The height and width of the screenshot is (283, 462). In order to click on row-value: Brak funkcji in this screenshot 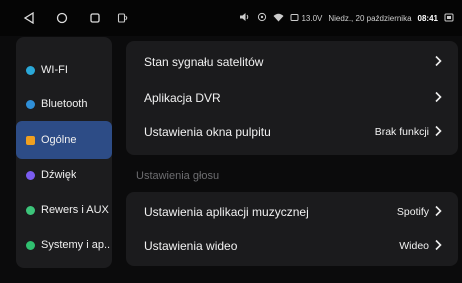, I will do `click(401, 132)`.